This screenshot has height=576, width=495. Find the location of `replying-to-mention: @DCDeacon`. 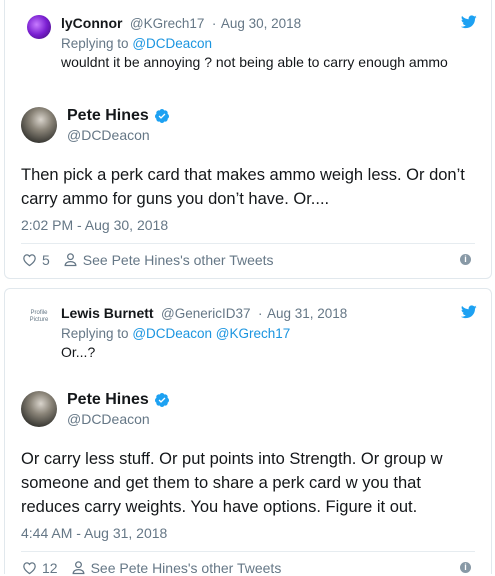

replying-to-mention: @DCDeacon is located at coordinates (172, 43).